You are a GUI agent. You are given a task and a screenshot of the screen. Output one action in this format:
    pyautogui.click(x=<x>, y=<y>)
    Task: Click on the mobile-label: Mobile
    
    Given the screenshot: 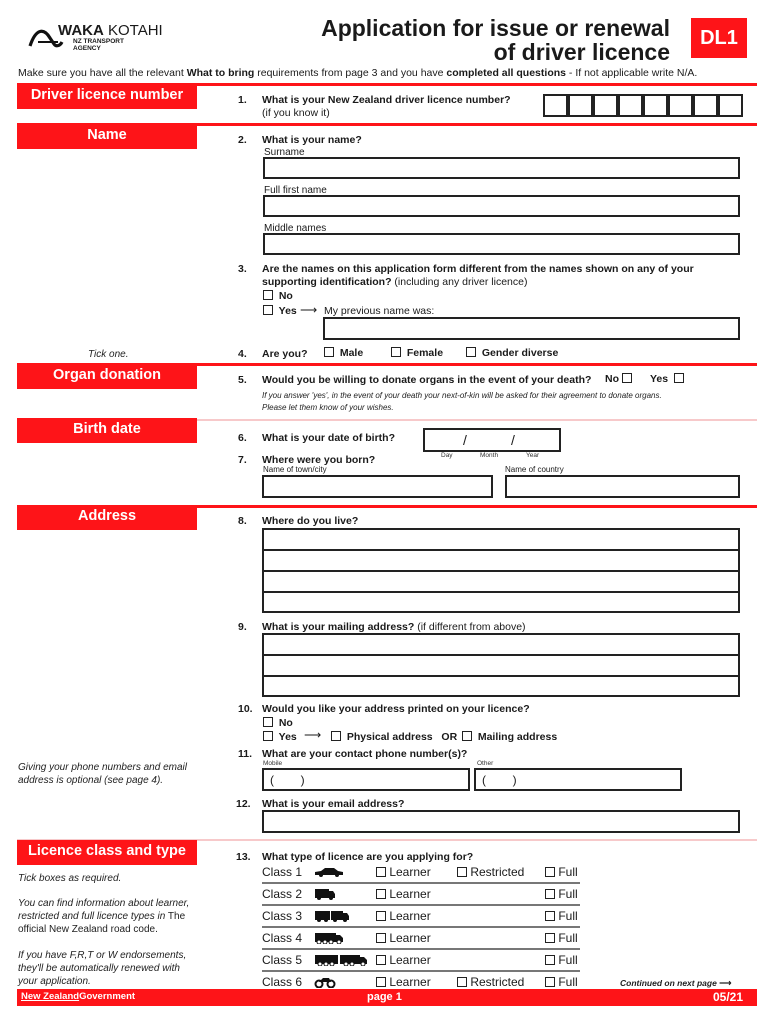 What is the action you would take?
    pyautogui.click(x=273, y=763)
    